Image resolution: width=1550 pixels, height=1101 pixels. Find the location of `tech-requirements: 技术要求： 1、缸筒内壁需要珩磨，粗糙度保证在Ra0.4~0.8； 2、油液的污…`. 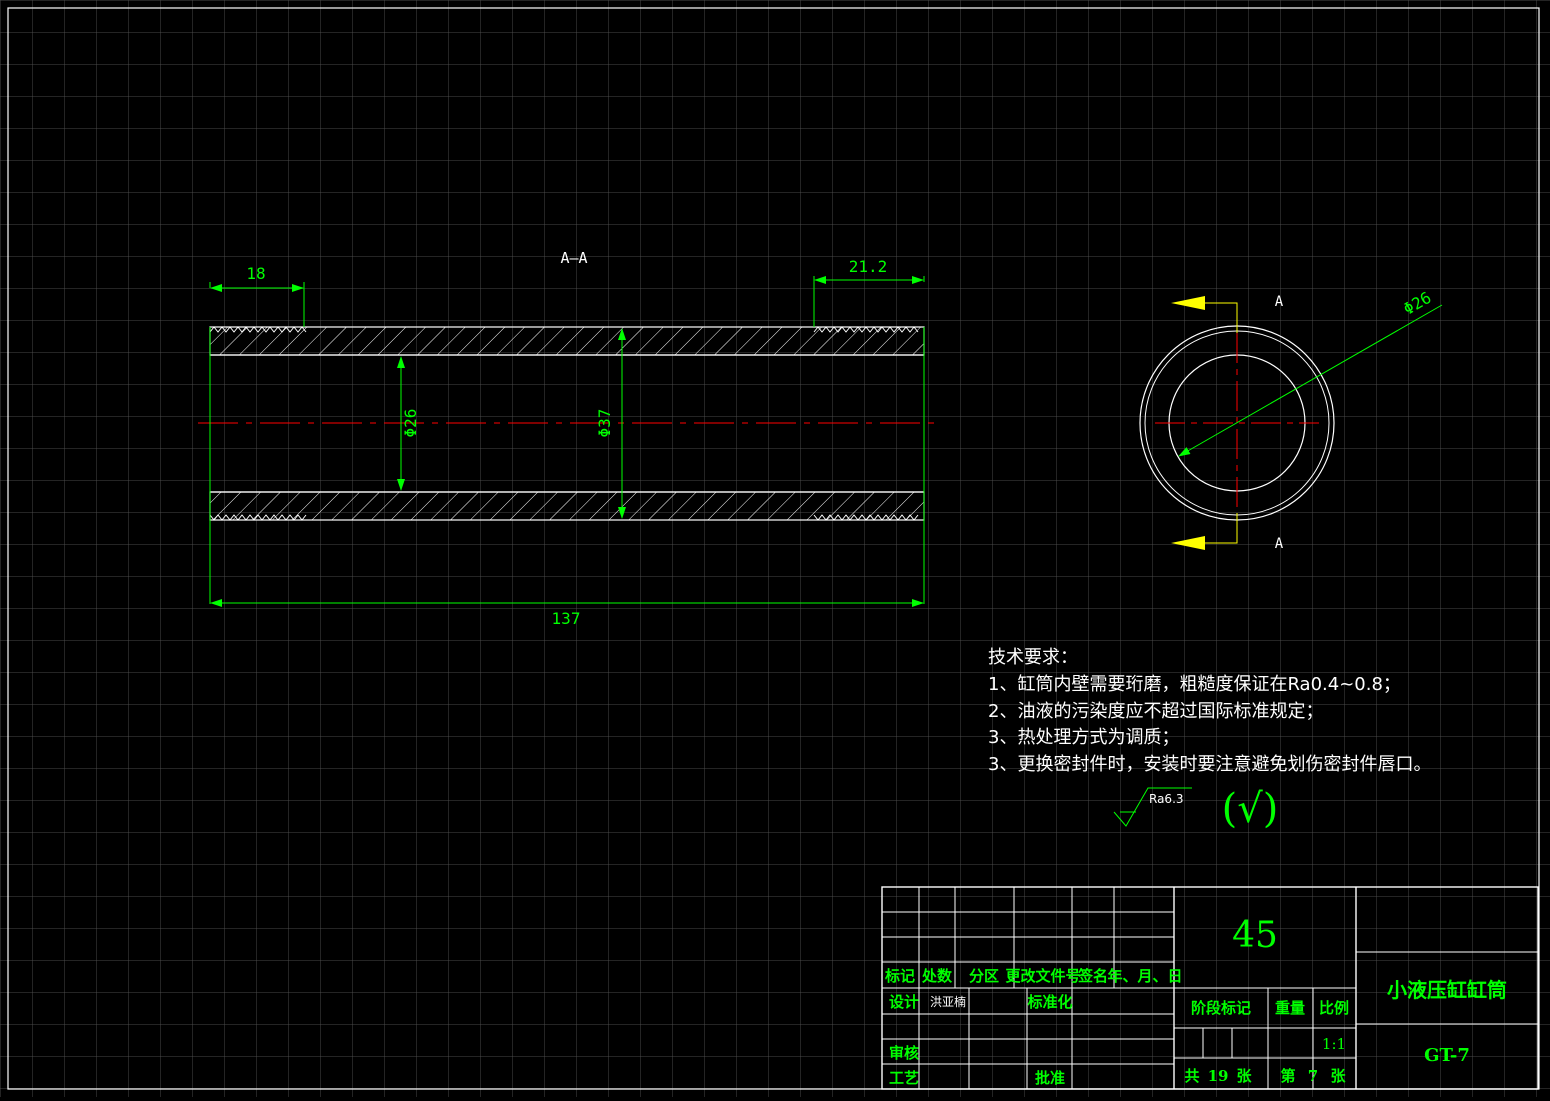

tech-requirements: 技术要求： 1、缸筒内壁需要珩磨，粗糙度保证在Ra0.4~0.8； 2、油液的污… is located at coordinates (1209, 711).